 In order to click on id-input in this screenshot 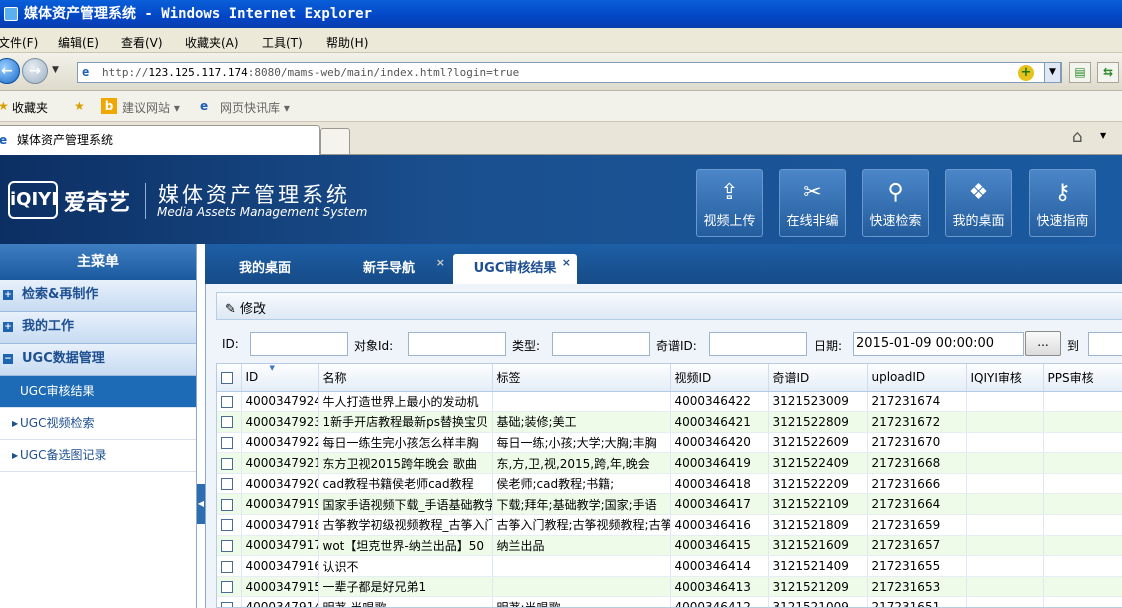, I will do `click(299, 344)`.